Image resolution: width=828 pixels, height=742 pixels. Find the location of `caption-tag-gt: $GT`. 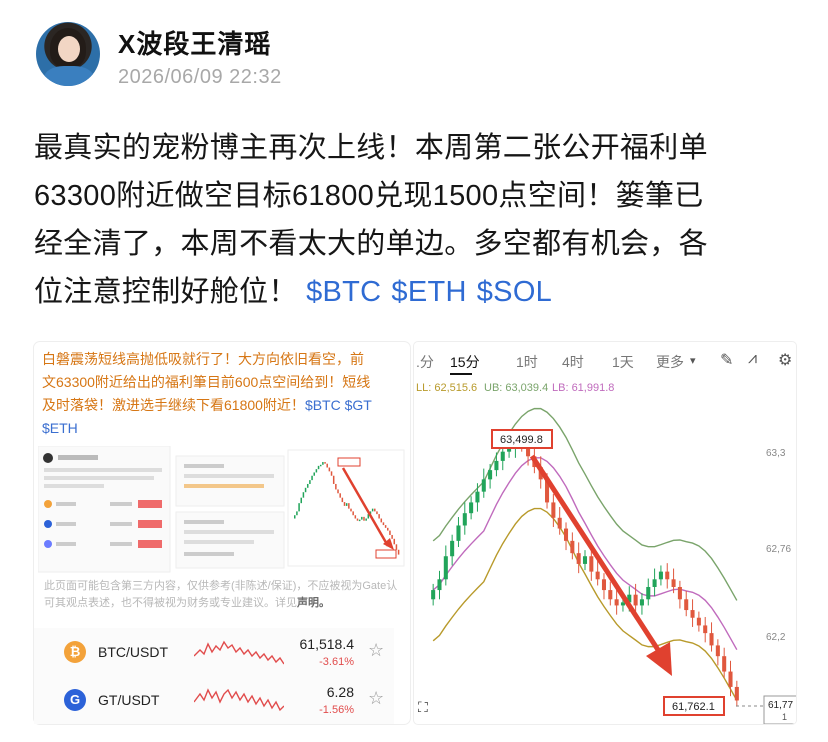

caption-tag-gt: $GT is located at coordinates (358, 405).